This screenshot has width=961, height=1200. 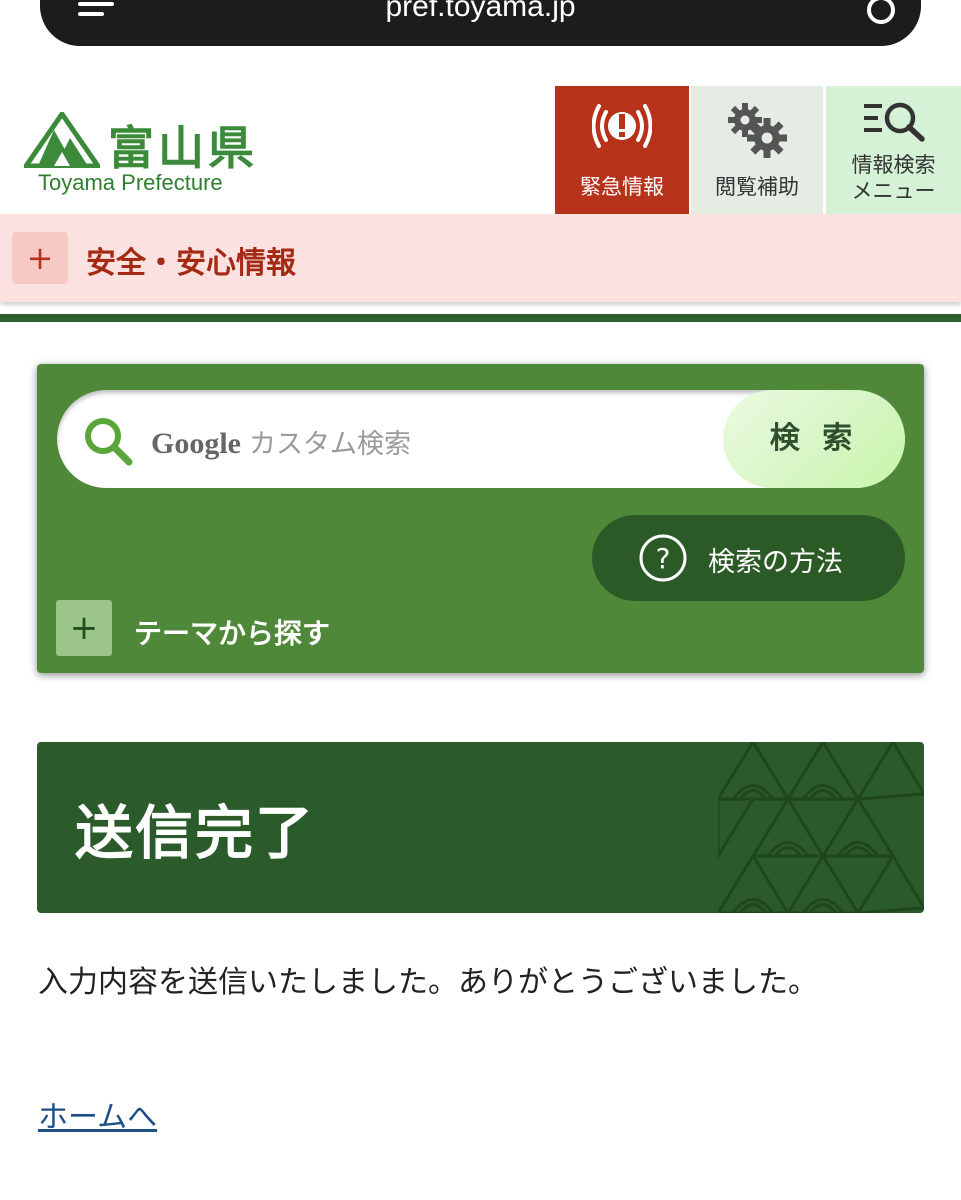 What do you see at coordinates (130, 182) in the screenshot?
I see `logo-subtitle: Toyama Prefecture` at bounding box center [130, 182].